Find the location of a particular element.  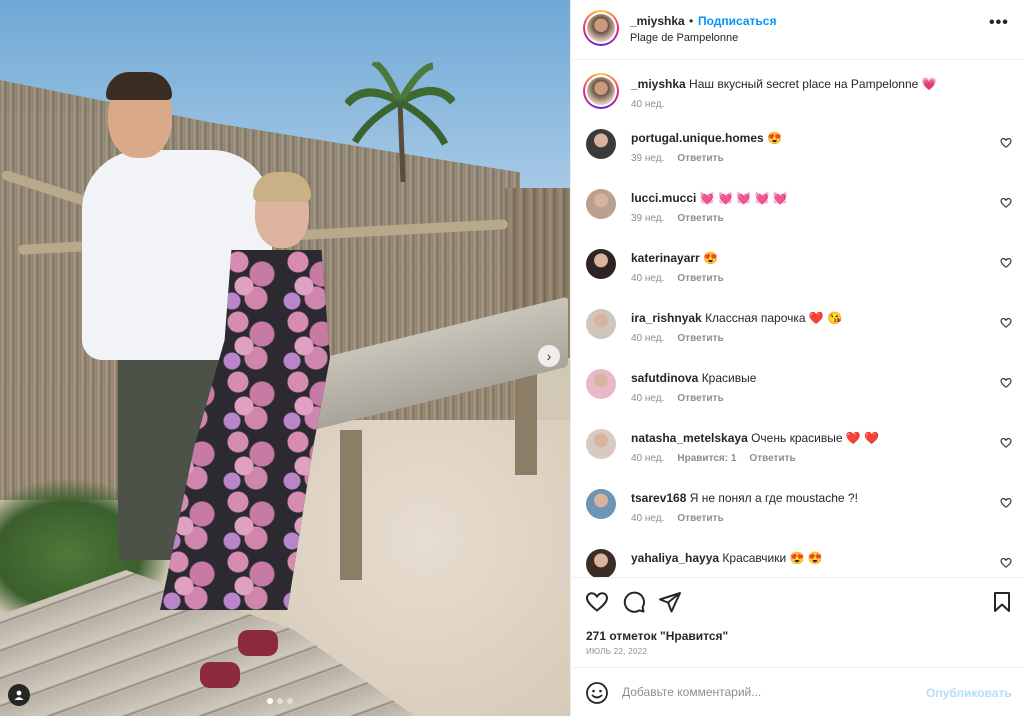

comment-body: katerinayarr 😍 is located at coordinates (674, 258).